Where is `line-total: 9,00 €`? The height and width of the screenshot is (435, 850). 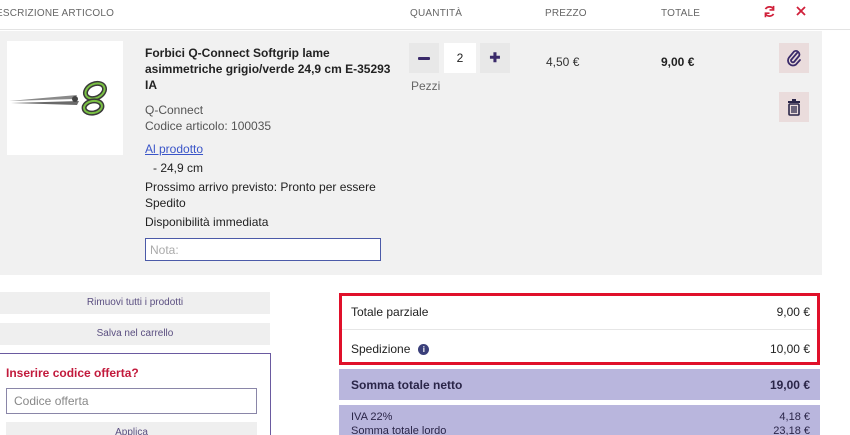
line-total: 9,00 € is located at coordinates (678, 62).